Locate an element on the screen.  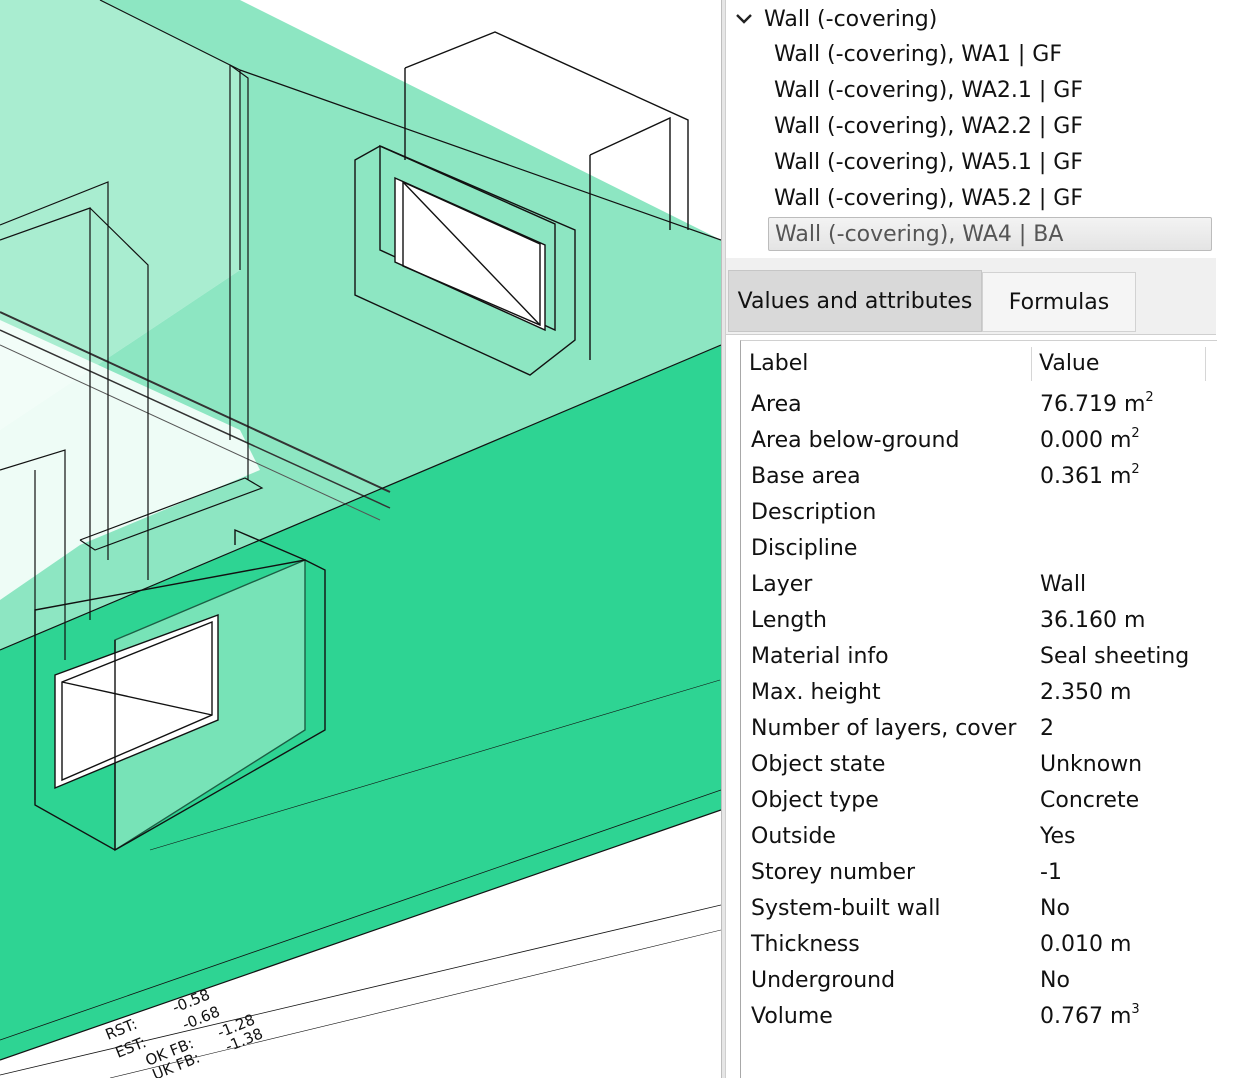
table-row: System-built wall No is located at coordinates (979, 909).